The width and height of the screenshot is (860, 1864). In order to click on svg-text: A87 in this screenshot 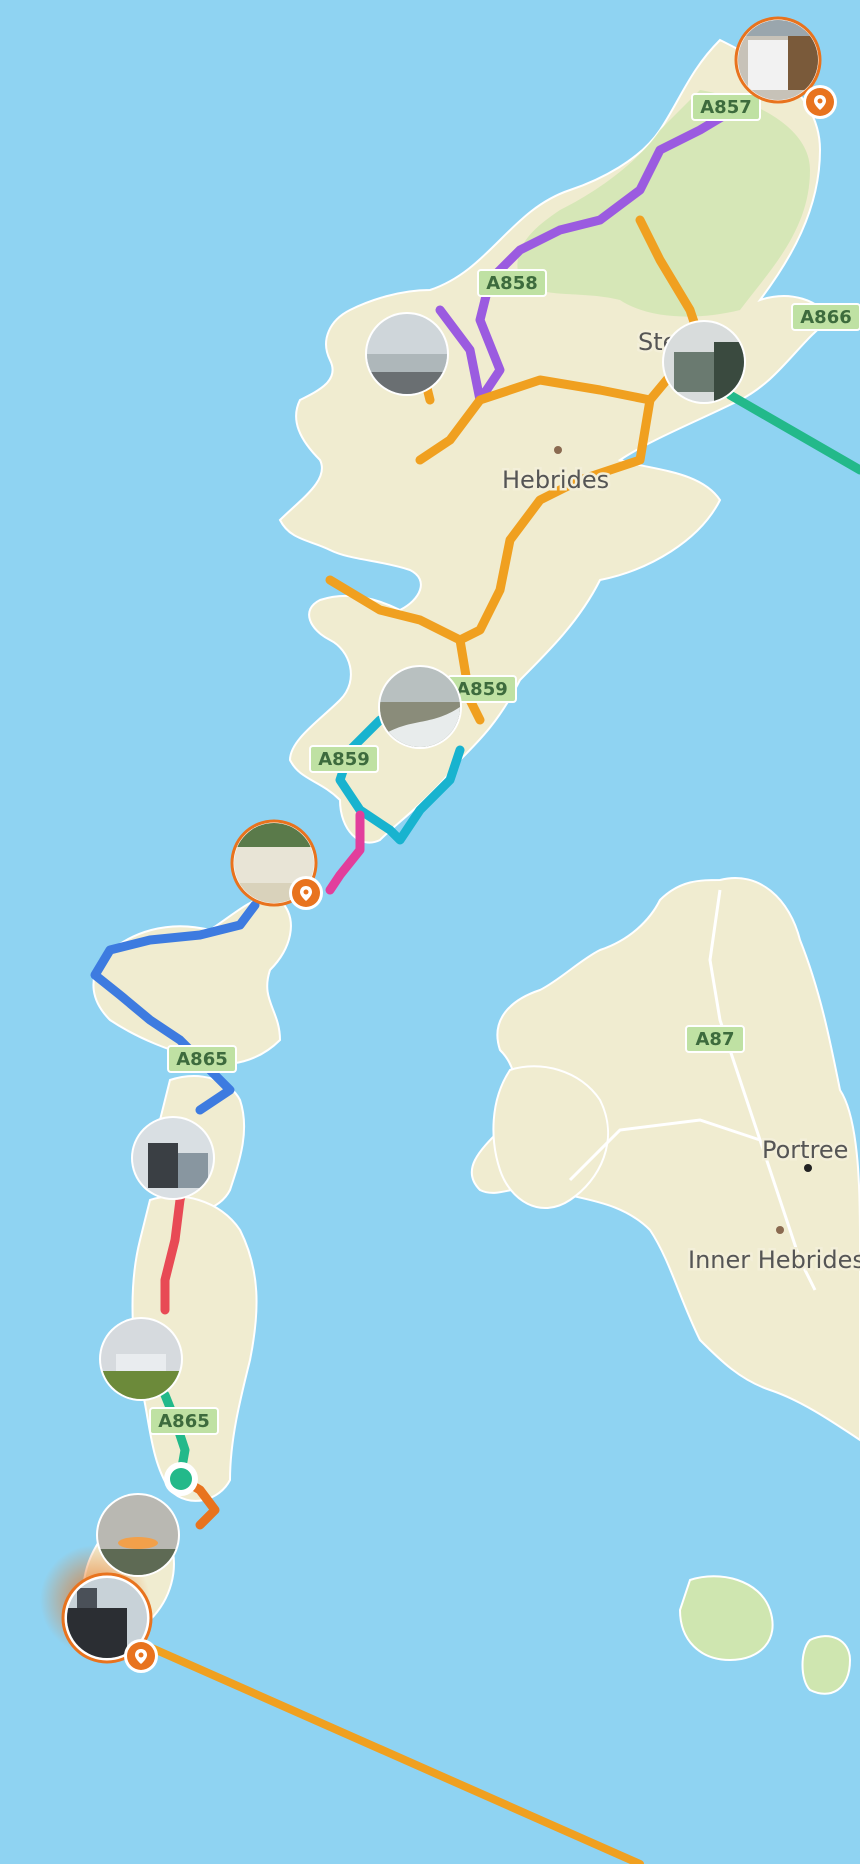, I will do `click(715, 1039)`.